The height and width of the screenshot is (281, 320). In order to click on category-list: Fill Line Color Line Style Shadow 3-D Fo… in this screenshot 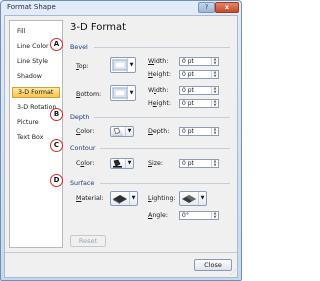, I will do `click(36, 134)`.